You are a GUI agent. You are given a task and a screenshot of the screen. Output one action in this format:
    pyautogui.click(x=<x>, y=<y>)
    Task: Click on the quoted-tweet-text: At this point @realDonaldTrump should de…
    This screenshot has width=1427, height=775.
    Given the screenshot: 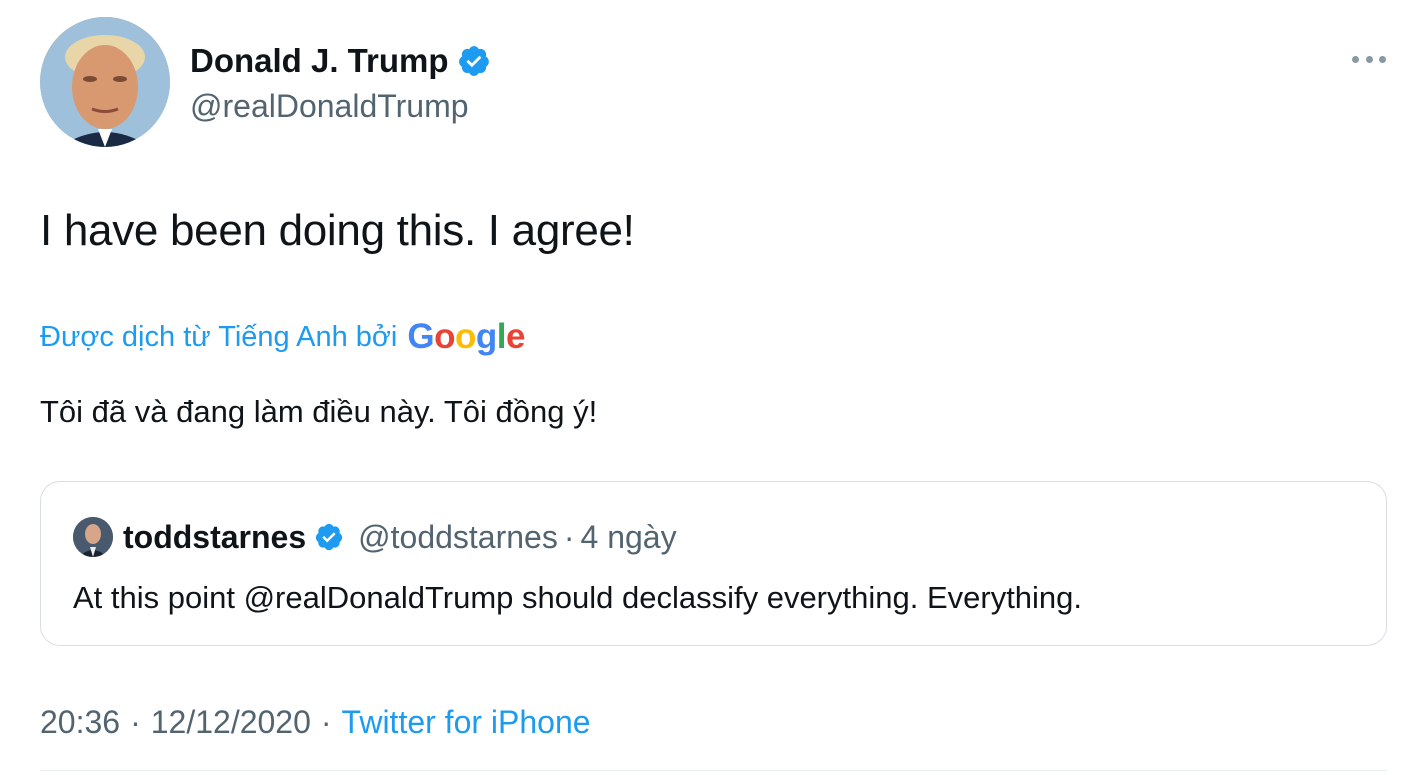 What is the action you would take?
    pyautogui.click(x=578, y=597)
    